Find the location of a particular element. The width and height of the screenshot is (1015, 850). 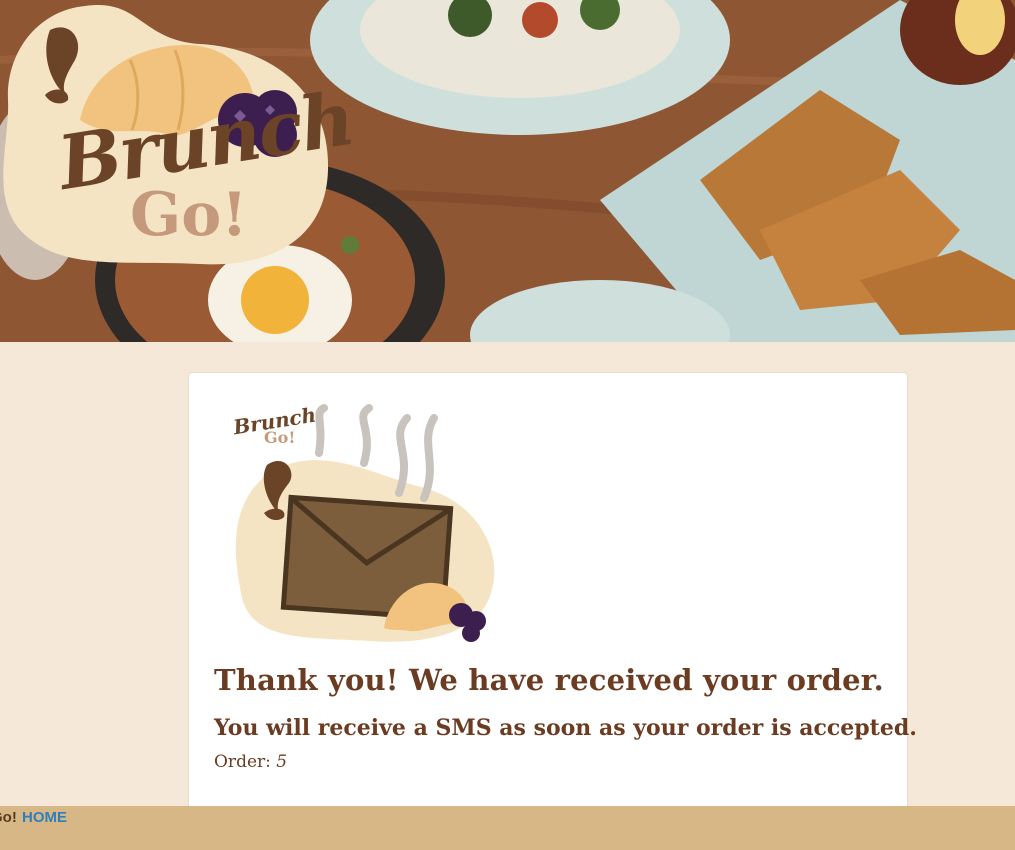

footer-brand: Go! is located at coordinates (8, 817).